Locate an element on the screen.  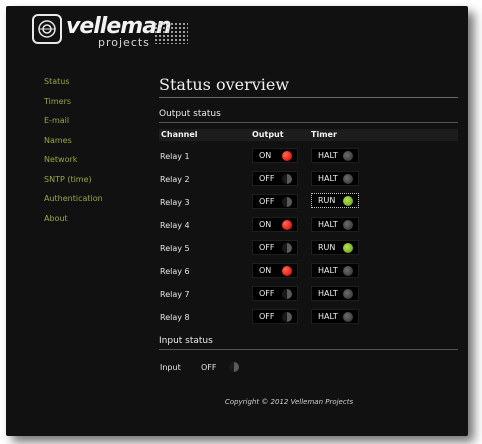
page-title: Status overview is located at coordinates (308, 86).